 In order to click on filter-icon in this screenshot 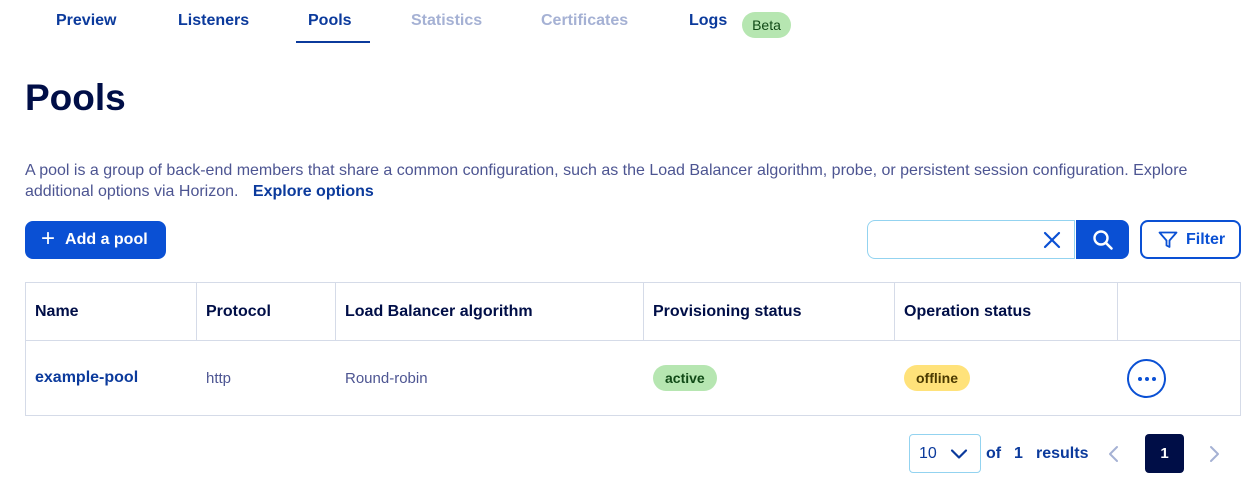, I will do `click(1168, 239)`.